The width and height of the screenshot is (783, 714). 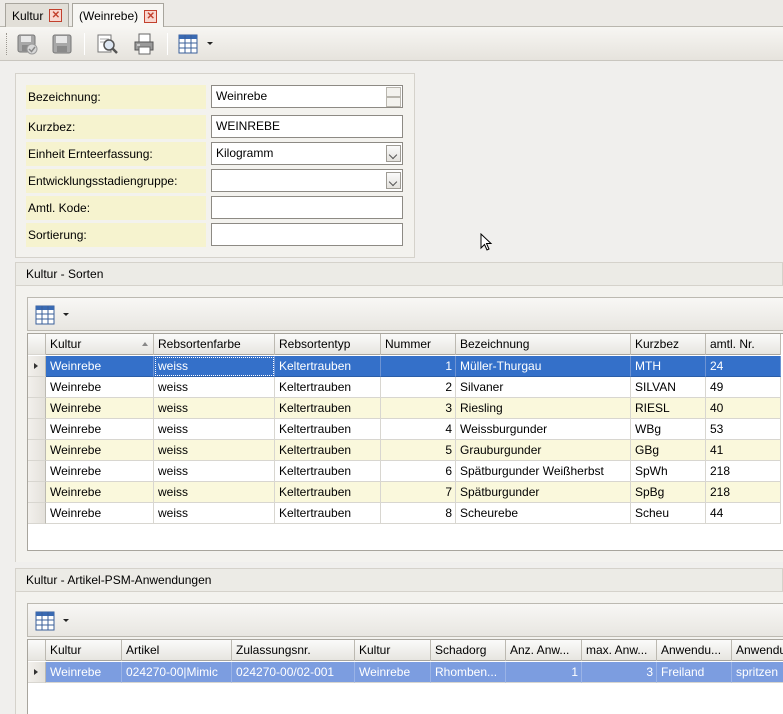 What do you see at coordinates (418, 492) in the screenshot?
I see `table-cell: 7` at bounding box center [418, 492].